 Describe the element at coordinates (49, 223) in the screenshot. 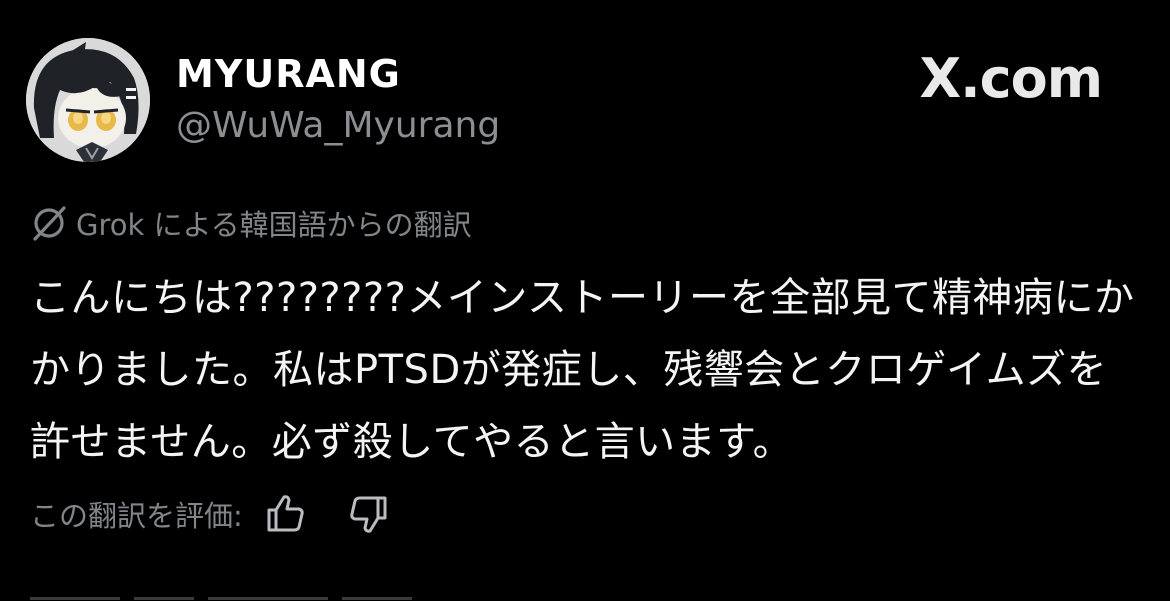

I see `grok-slash-circle-icon` at that location.